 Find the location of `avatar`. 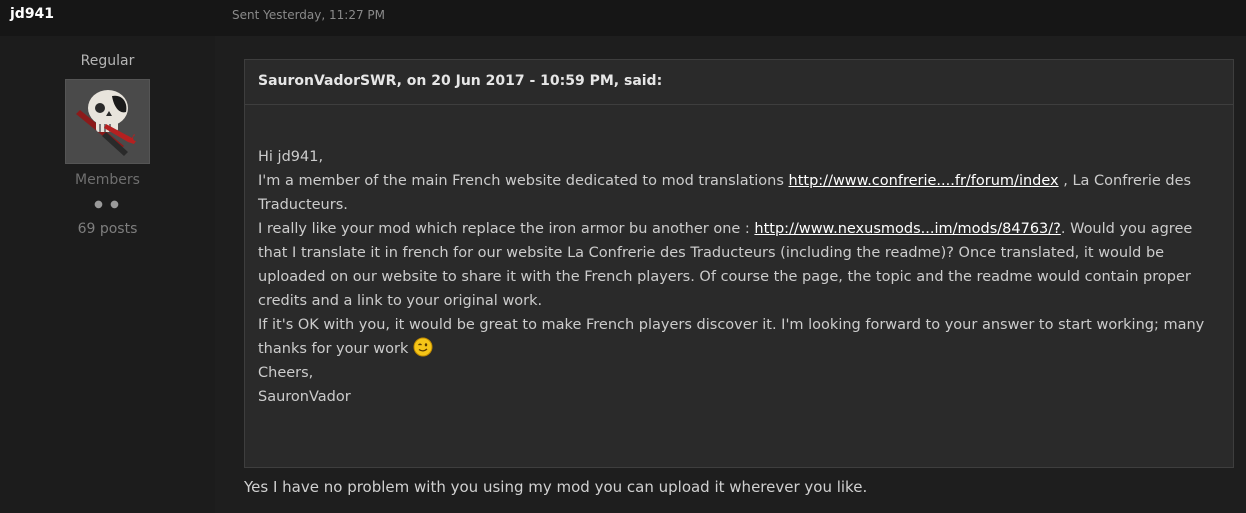

avatar is located at coordinates (107, 121).